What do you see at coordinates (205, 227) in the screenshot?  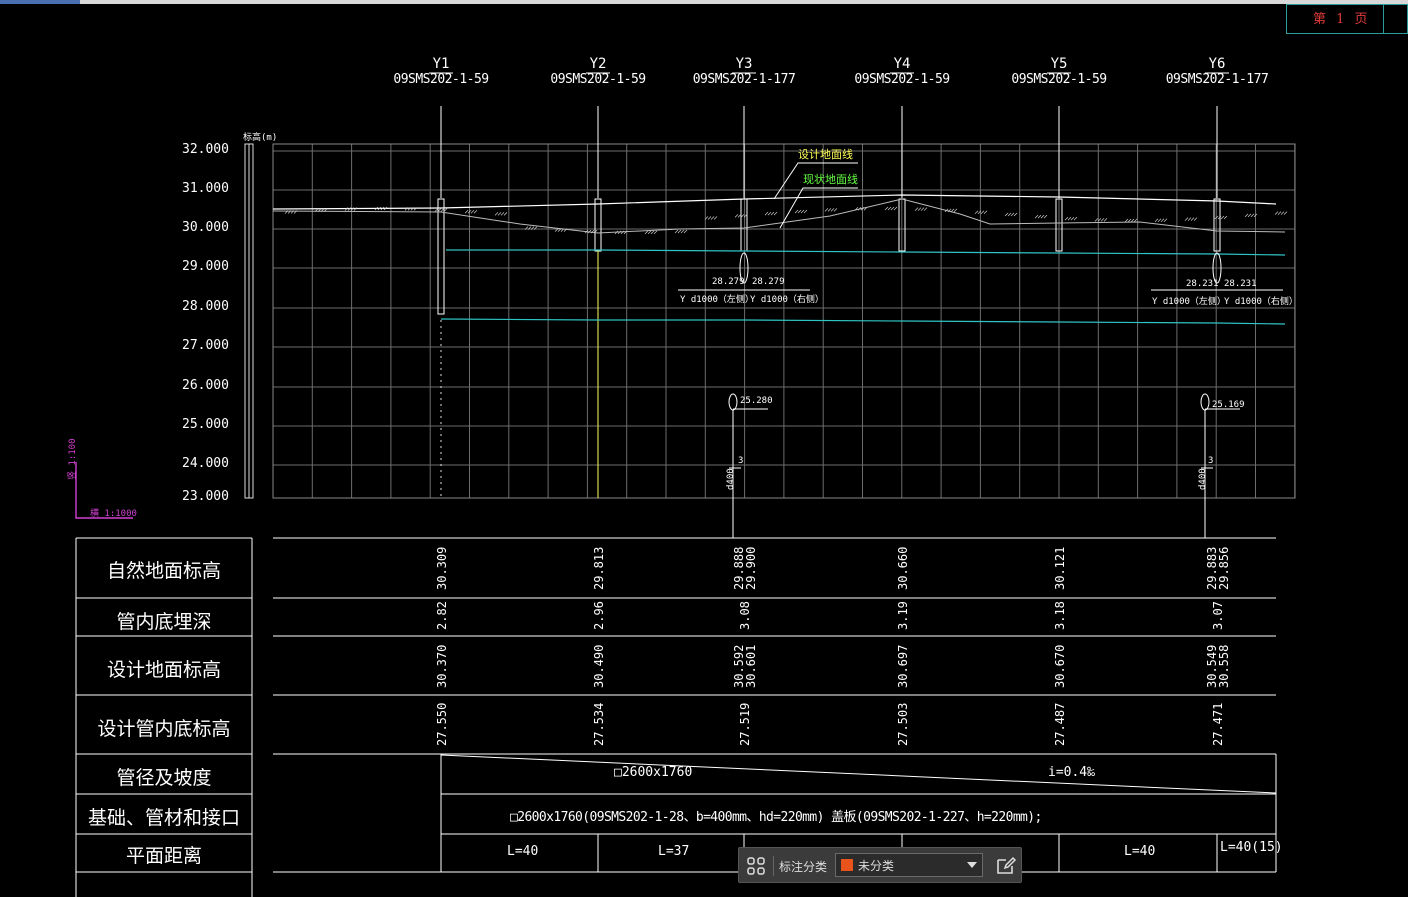 I see `y-tick-label: 30.000` at bounding box center [205, 227].